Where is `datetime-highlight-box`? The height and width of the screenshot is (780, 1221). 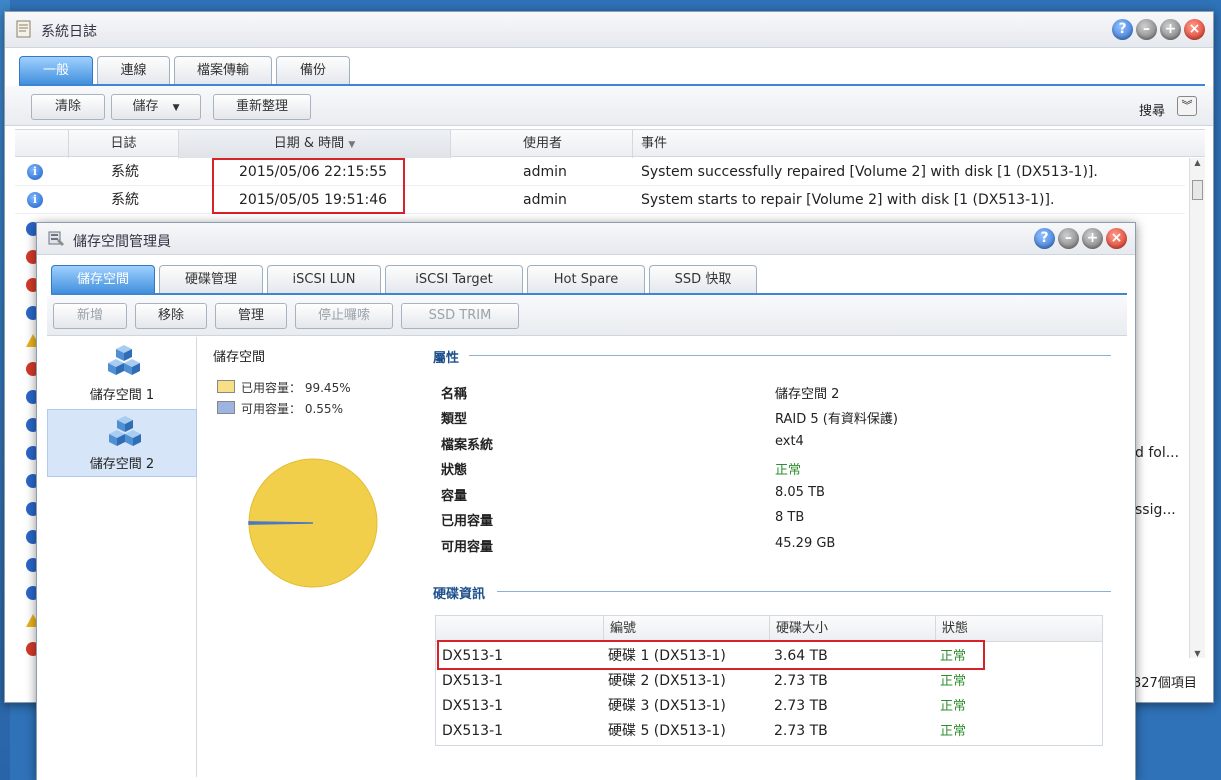 datetime-highlight-box is located at coordinates (308, 186).